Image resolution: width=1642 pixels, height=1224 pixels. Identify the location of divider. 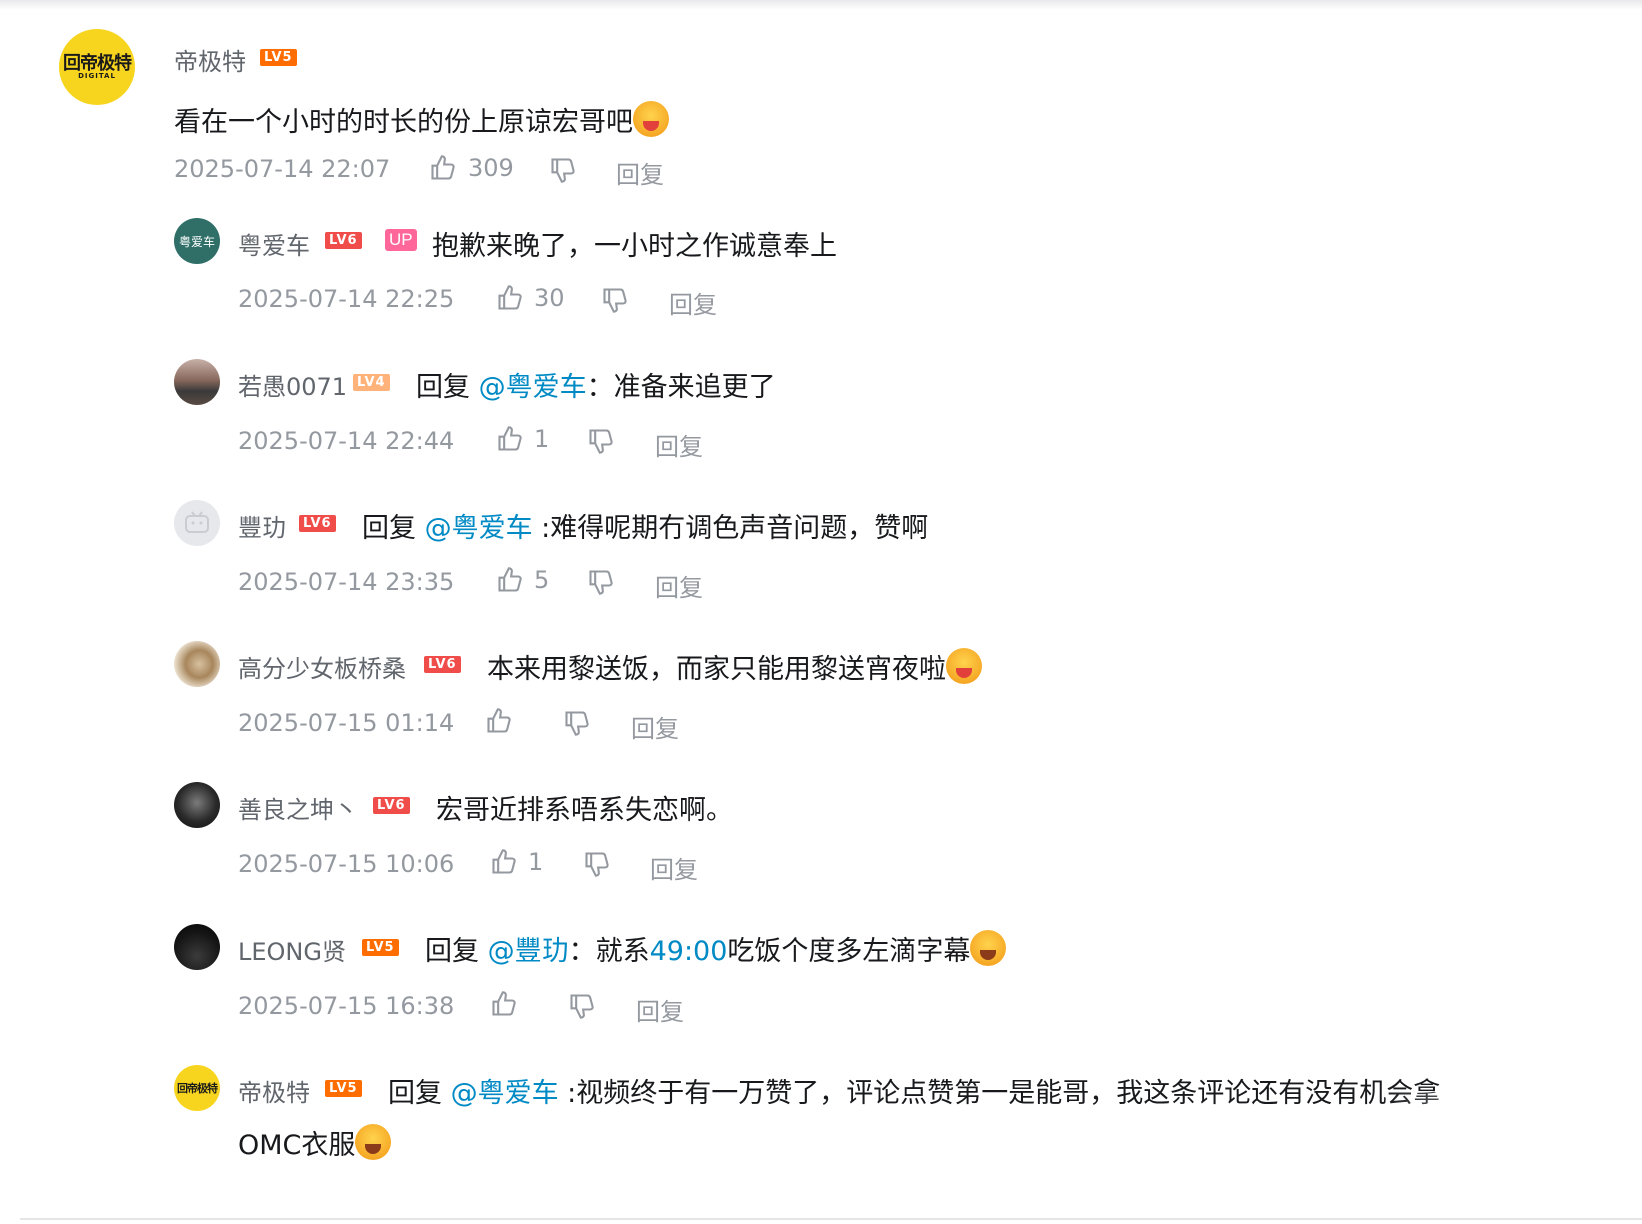
(831, 1219).